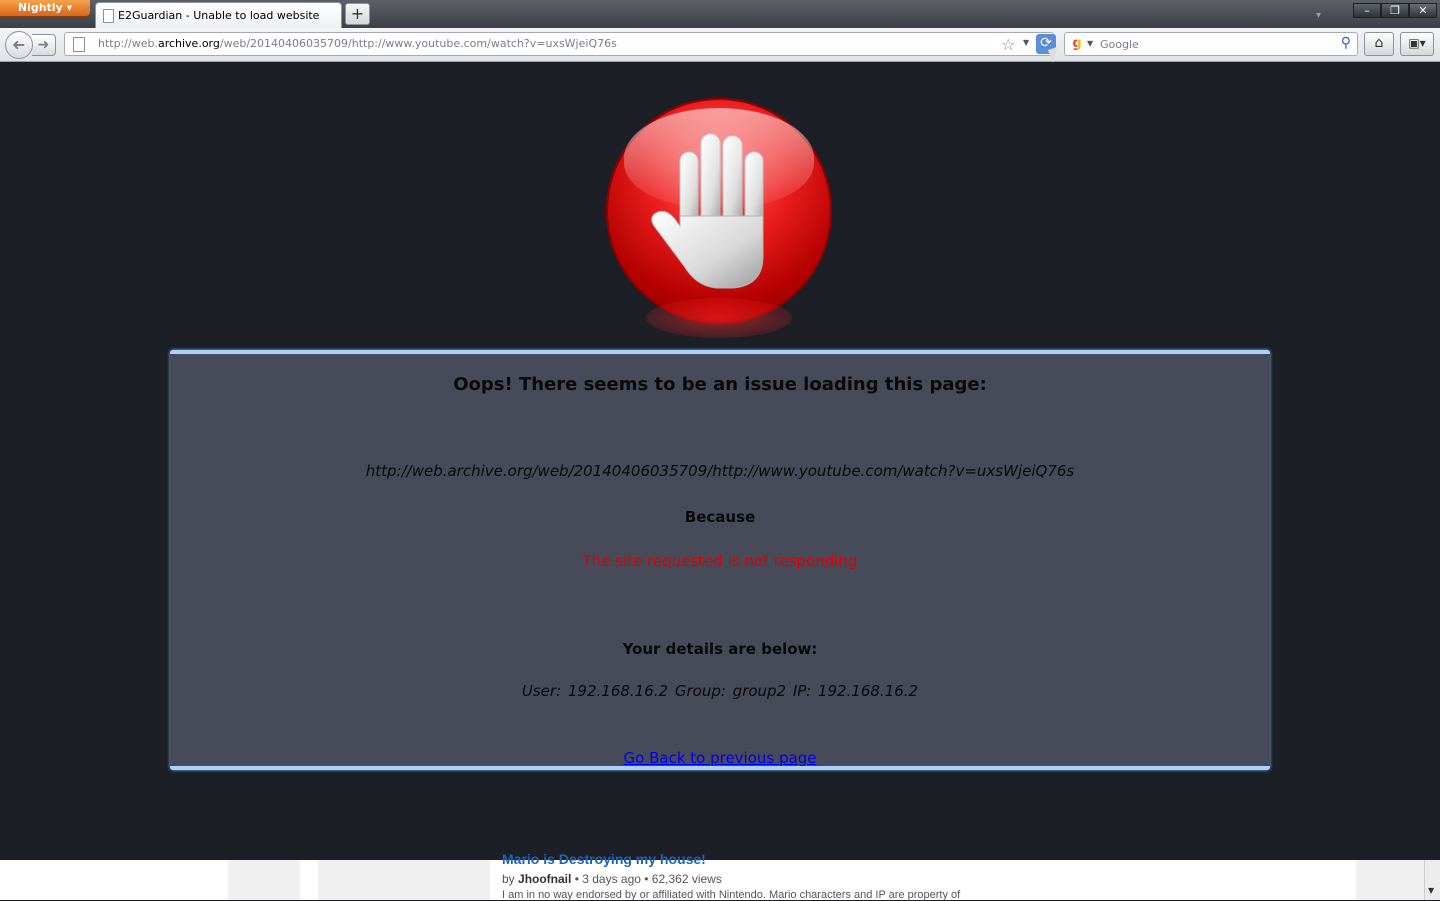 The image size is (1440, 901). I want to click on author-link: Jhoofnail, so click(544, 879).